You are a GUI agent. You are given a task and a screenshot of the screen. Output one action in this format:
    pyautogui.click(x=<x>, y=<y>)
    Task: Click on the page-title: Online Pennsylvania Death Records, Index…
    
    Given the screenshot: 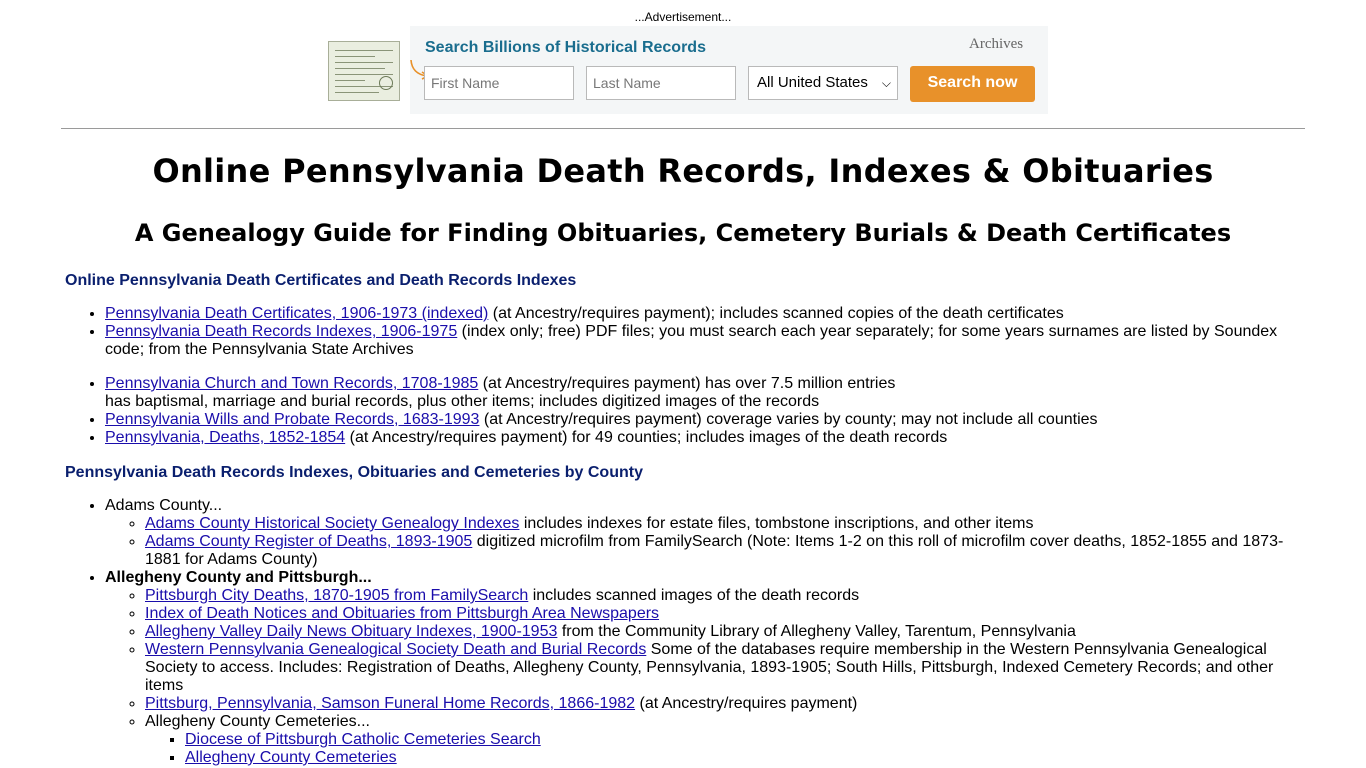 What is the action you would take?
    pyautogui.click(x=683, y=171)
    